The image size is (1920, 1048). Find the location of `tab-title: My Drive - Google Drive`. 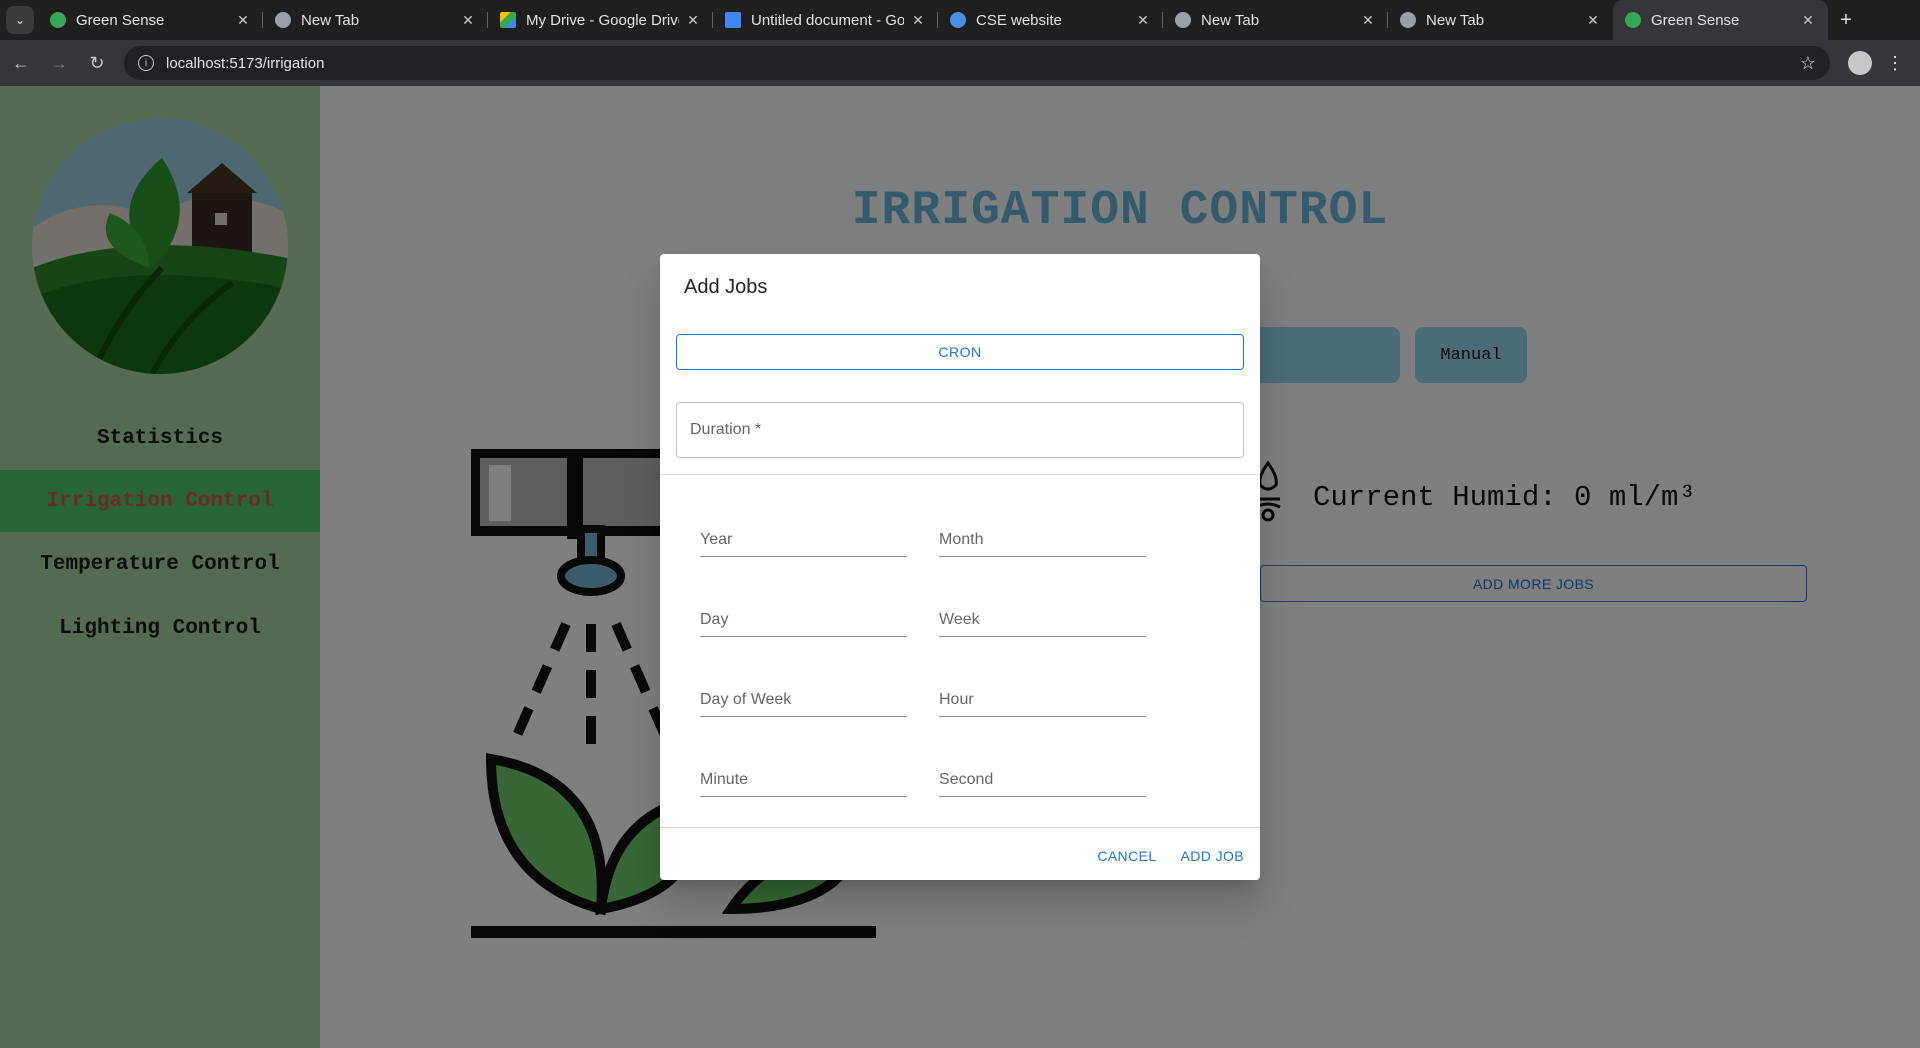

tab-title: My Drive - Google Drive is located at coordinates (602, 20).